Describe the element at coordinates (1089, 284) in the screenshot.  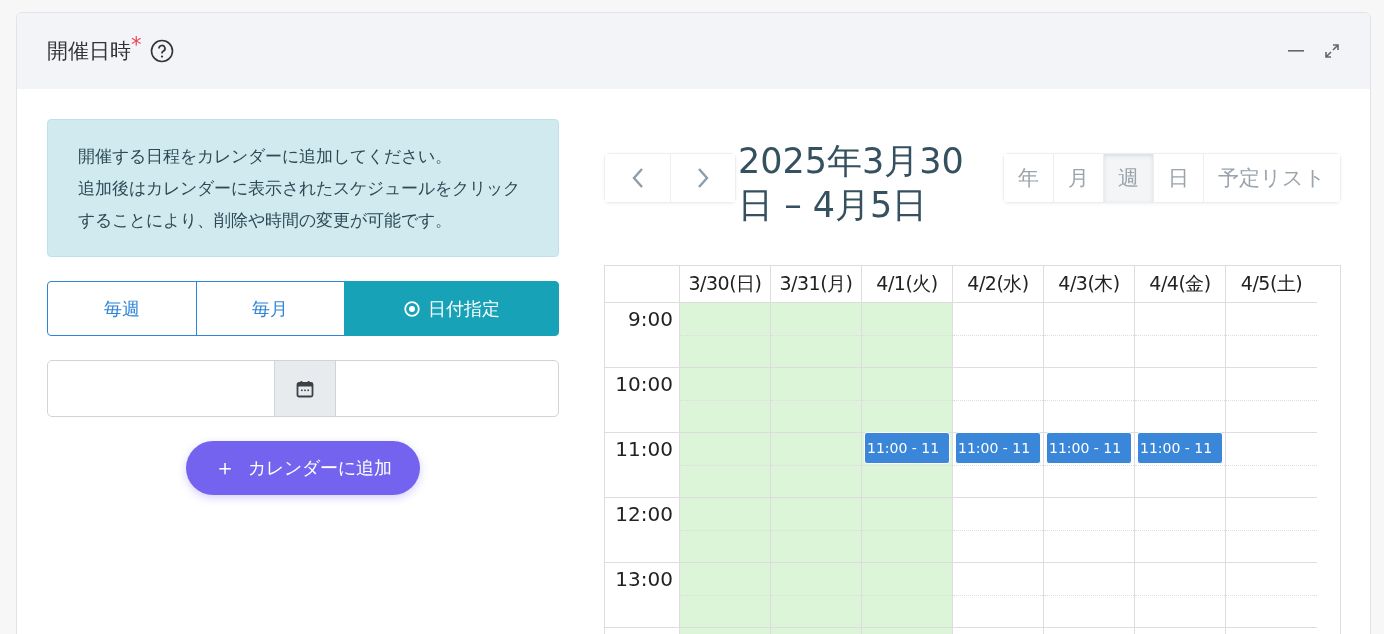
I see `day-header: 4/3(木)` at that location.